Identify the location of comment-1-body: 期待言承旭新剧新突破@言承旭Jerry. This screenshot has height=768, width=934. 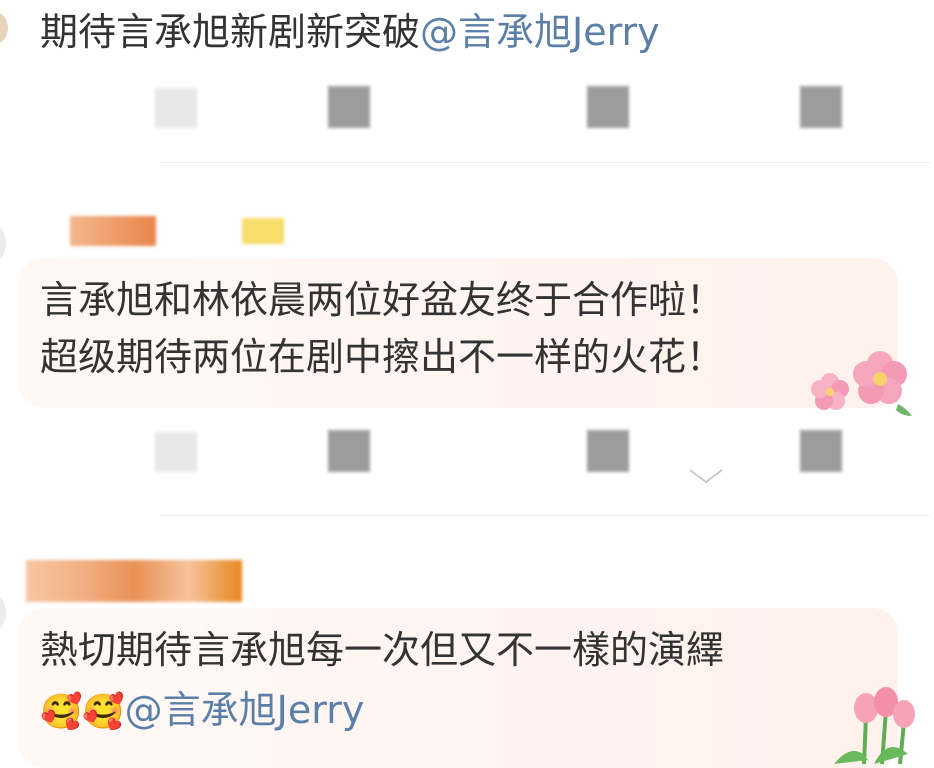
(350, 32).